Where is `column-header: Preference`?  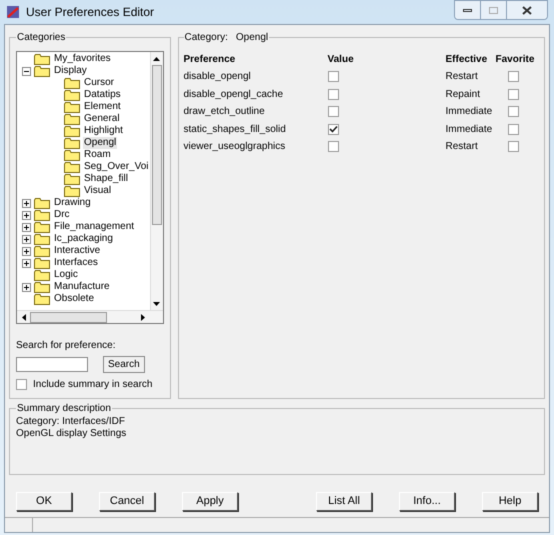
column-header: Preference is located at coordinates (210, 60).